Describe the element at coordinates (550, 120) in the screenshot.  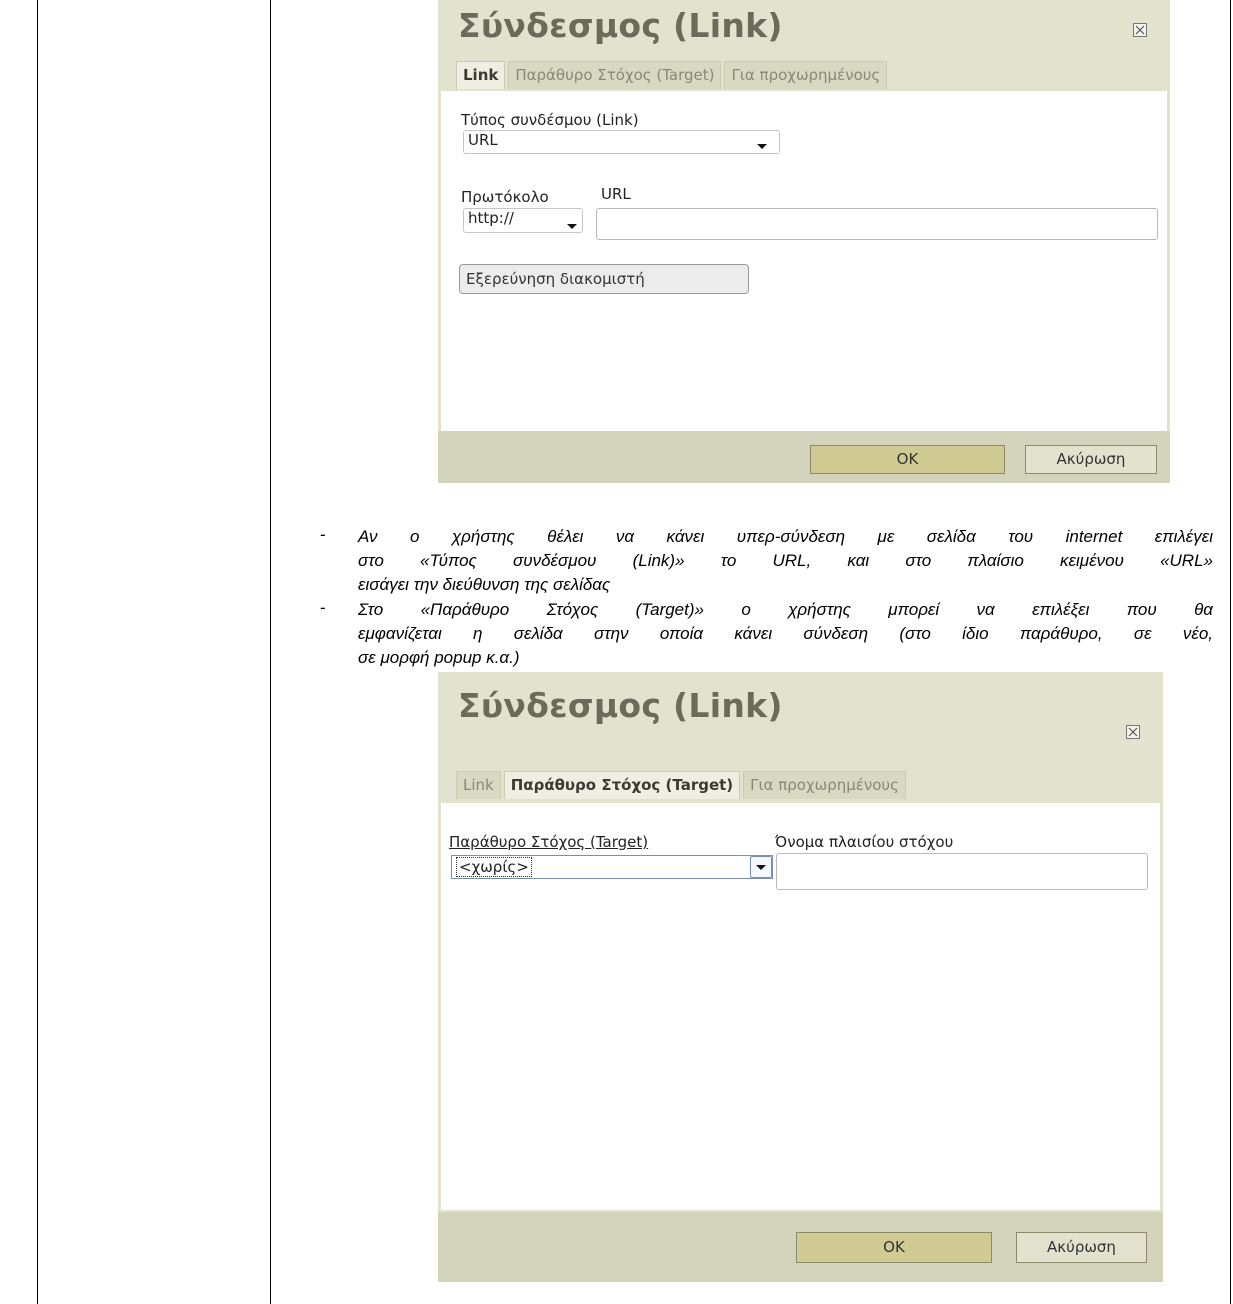
I see `link-type-label: Τύπος συνδέσμου (Link)` at that location.